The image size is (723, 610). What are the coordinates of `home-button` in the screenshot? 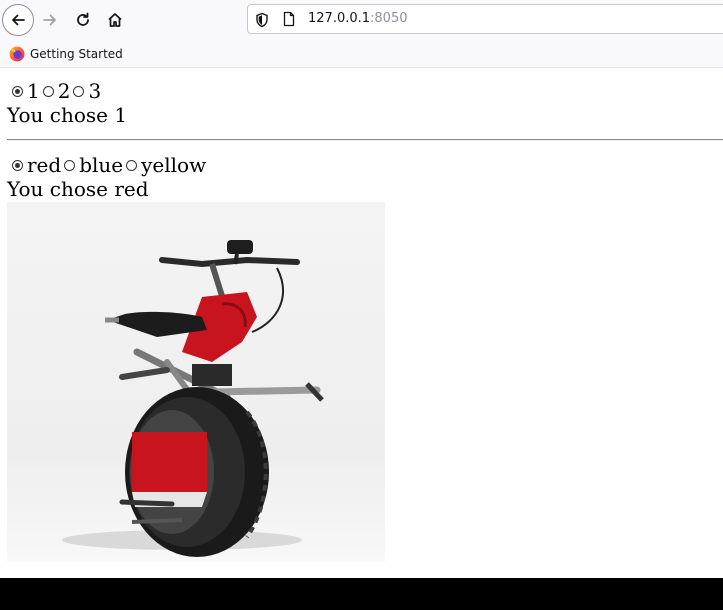 It's located at (115, 20).